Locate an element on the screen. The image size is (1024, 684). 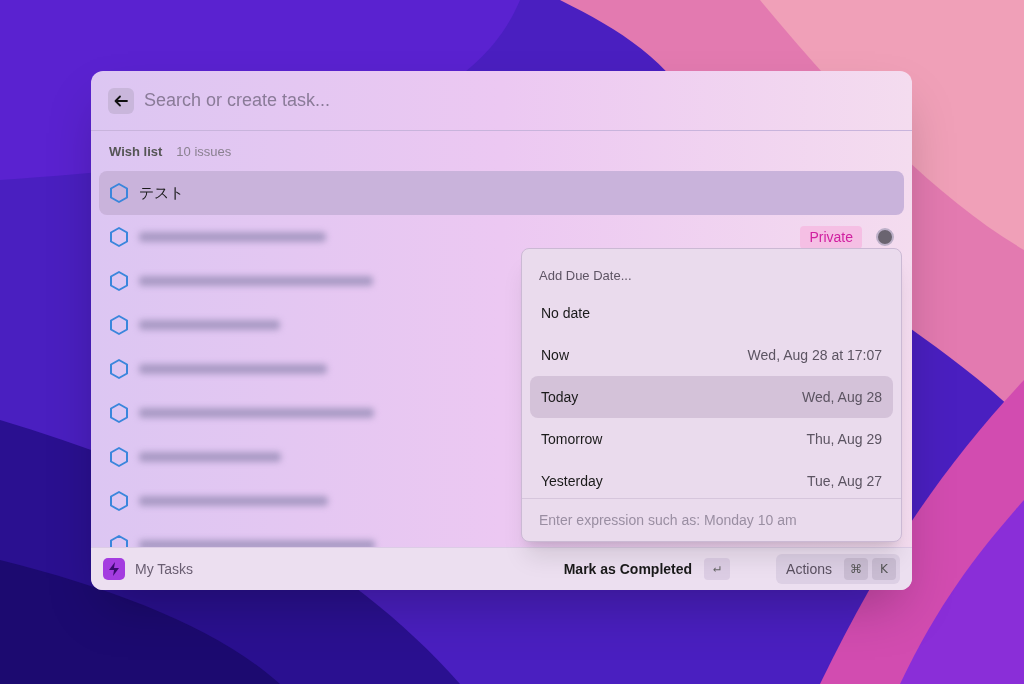
shortcut-key: K is located at coordinates (884, 569).